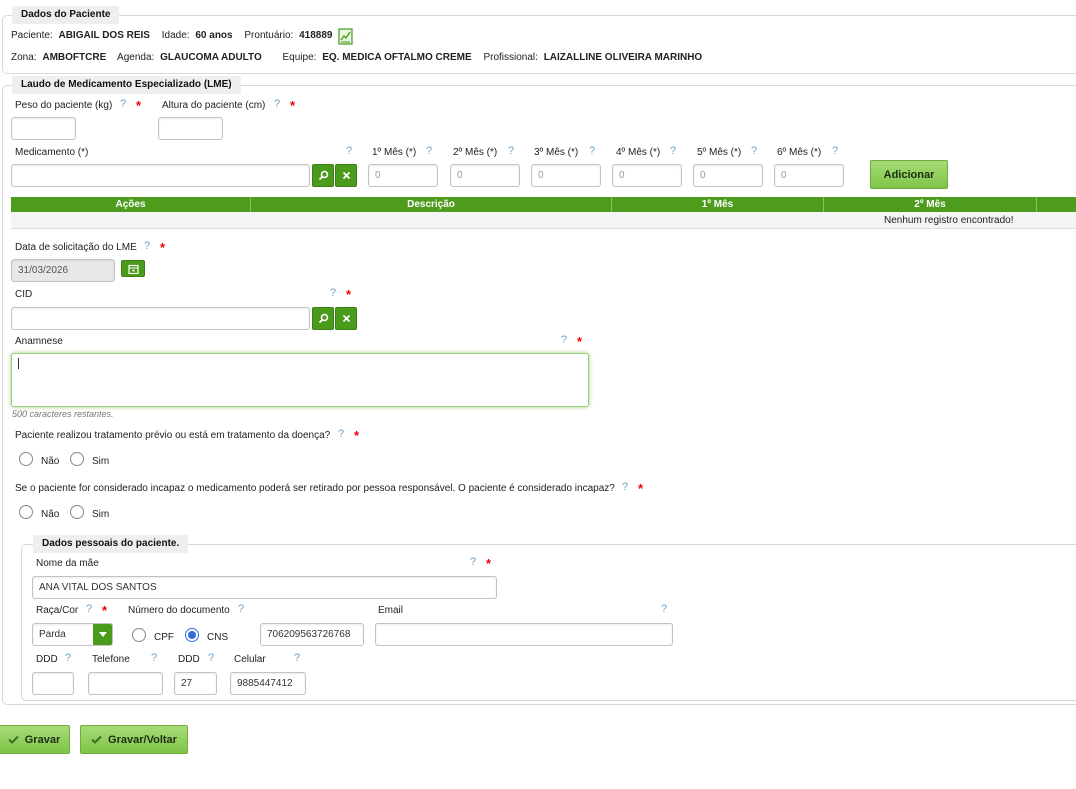 This screenshot has height=789, width=1076. Describe the element at coordinates (429, 151) in the screenshot. I see `month-1-help-icon: ?` at that location.